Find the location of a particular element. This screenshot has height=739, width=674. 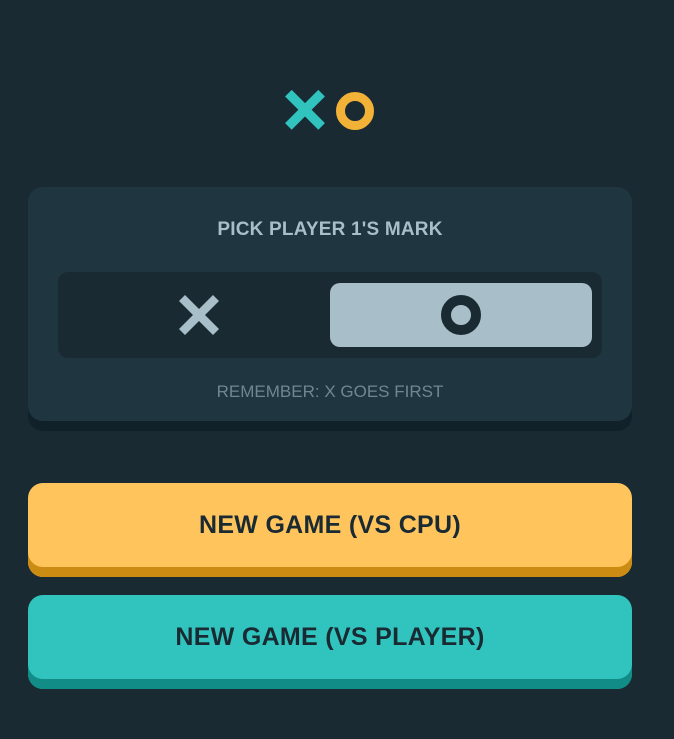

mark-toggle is located at coordinates (330, 315).